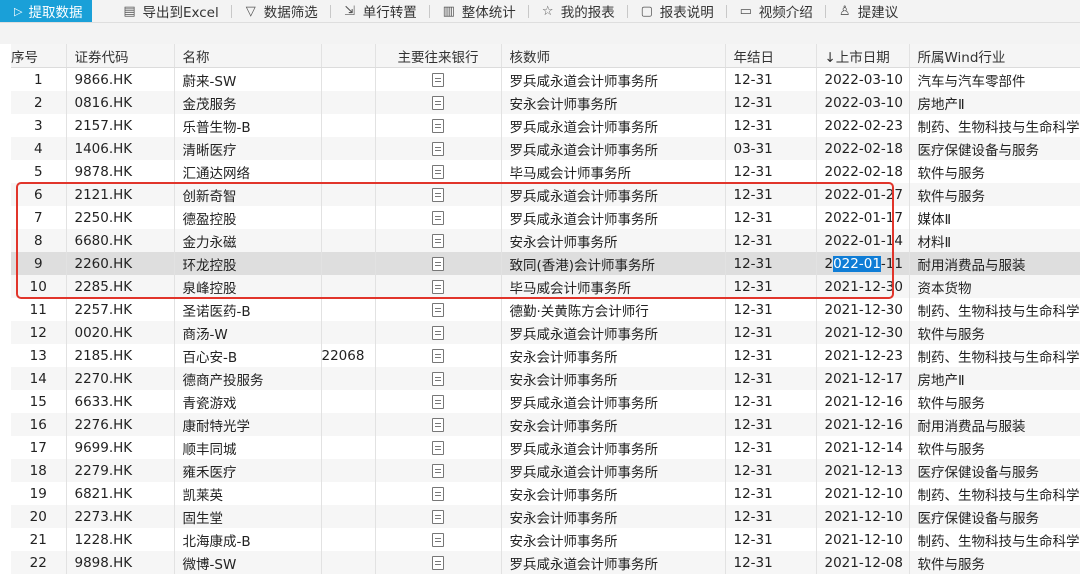 This screenshot has height=576, width=1080. What do you see at coordinates (120, 424) in the screenshot?
I see `security-code-cell: 2276.HK` at bounding box center [120, 424].